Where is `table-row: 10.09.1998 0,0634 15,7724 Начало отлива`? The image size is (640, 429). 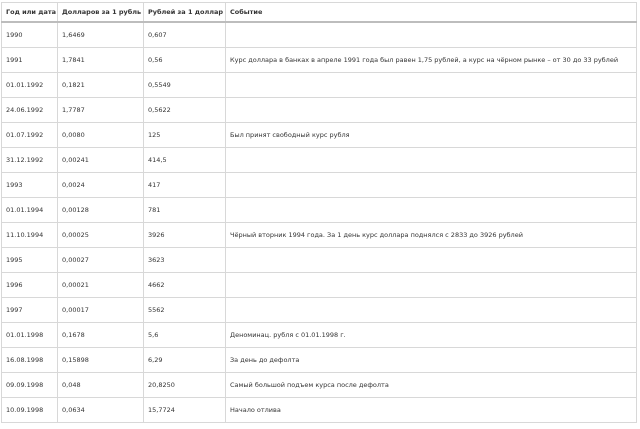 table-row: 10.09.1998 0,0634 15,7724 Начало отлива is located at coordinates (319, 410).